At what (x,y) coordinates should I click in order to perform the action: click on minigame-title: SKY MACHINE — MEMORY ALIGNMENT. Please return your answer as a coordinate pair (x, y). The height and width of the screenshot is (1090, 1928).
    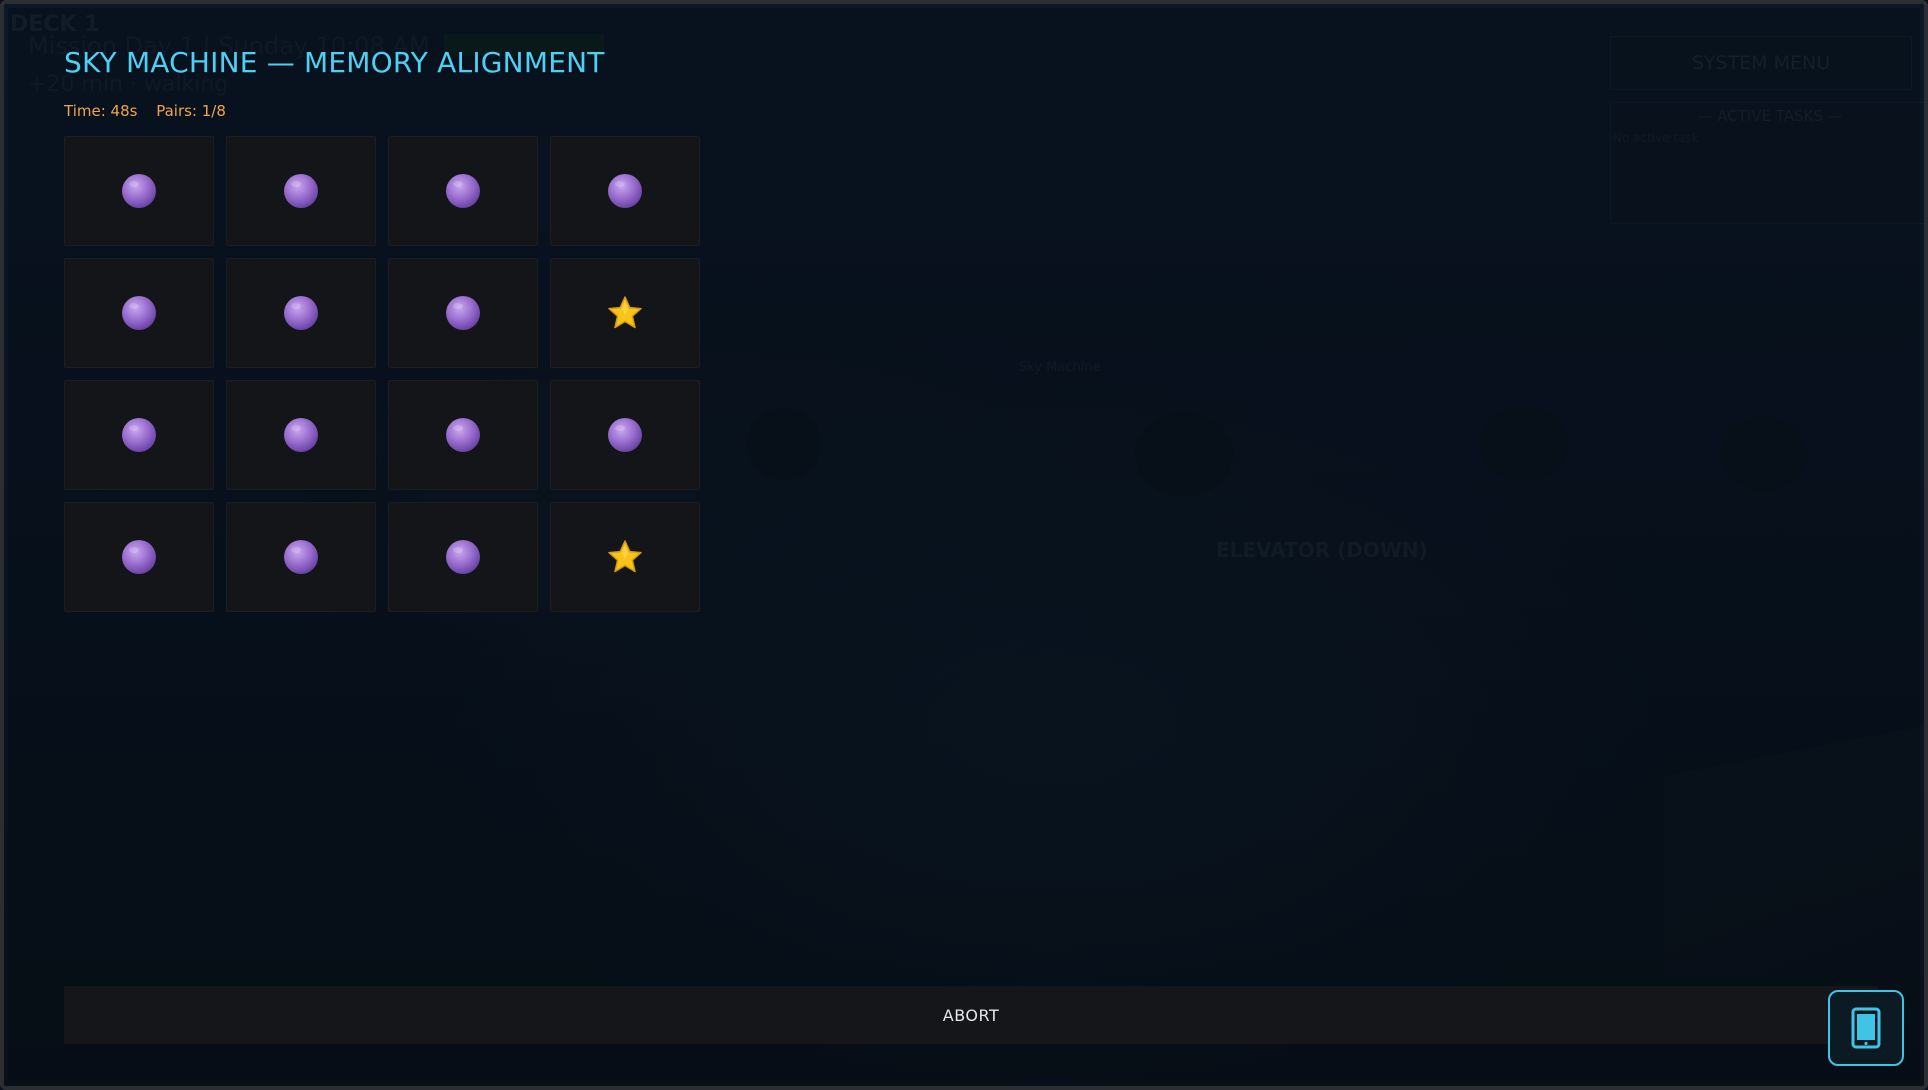
    Looking at the image, I should click on (334, 62).